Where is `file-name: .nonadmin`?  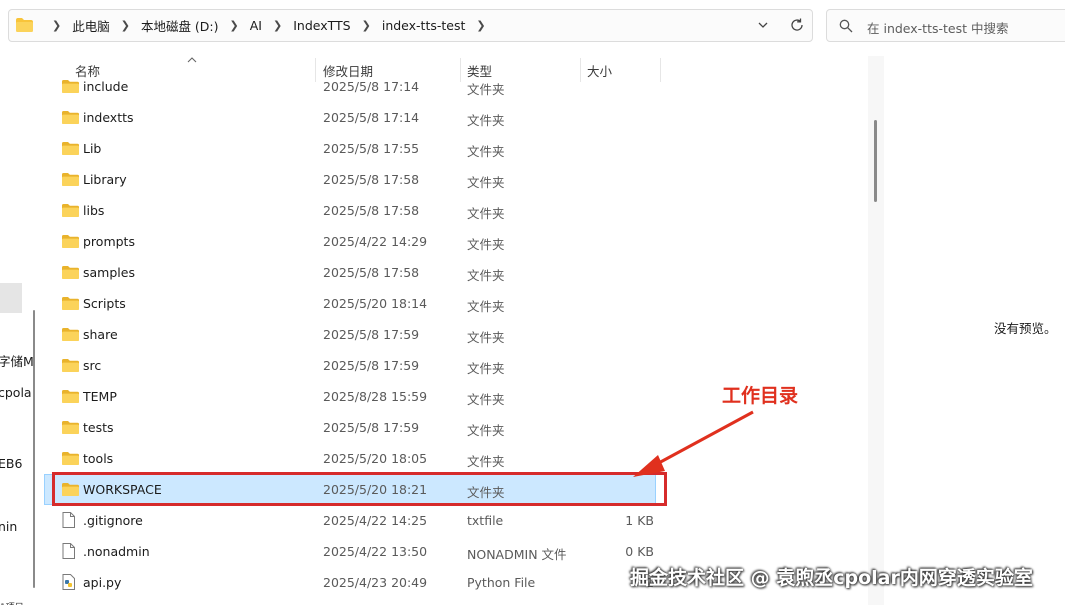 file-name: .nonadmin is located at coordinates (116, 551).